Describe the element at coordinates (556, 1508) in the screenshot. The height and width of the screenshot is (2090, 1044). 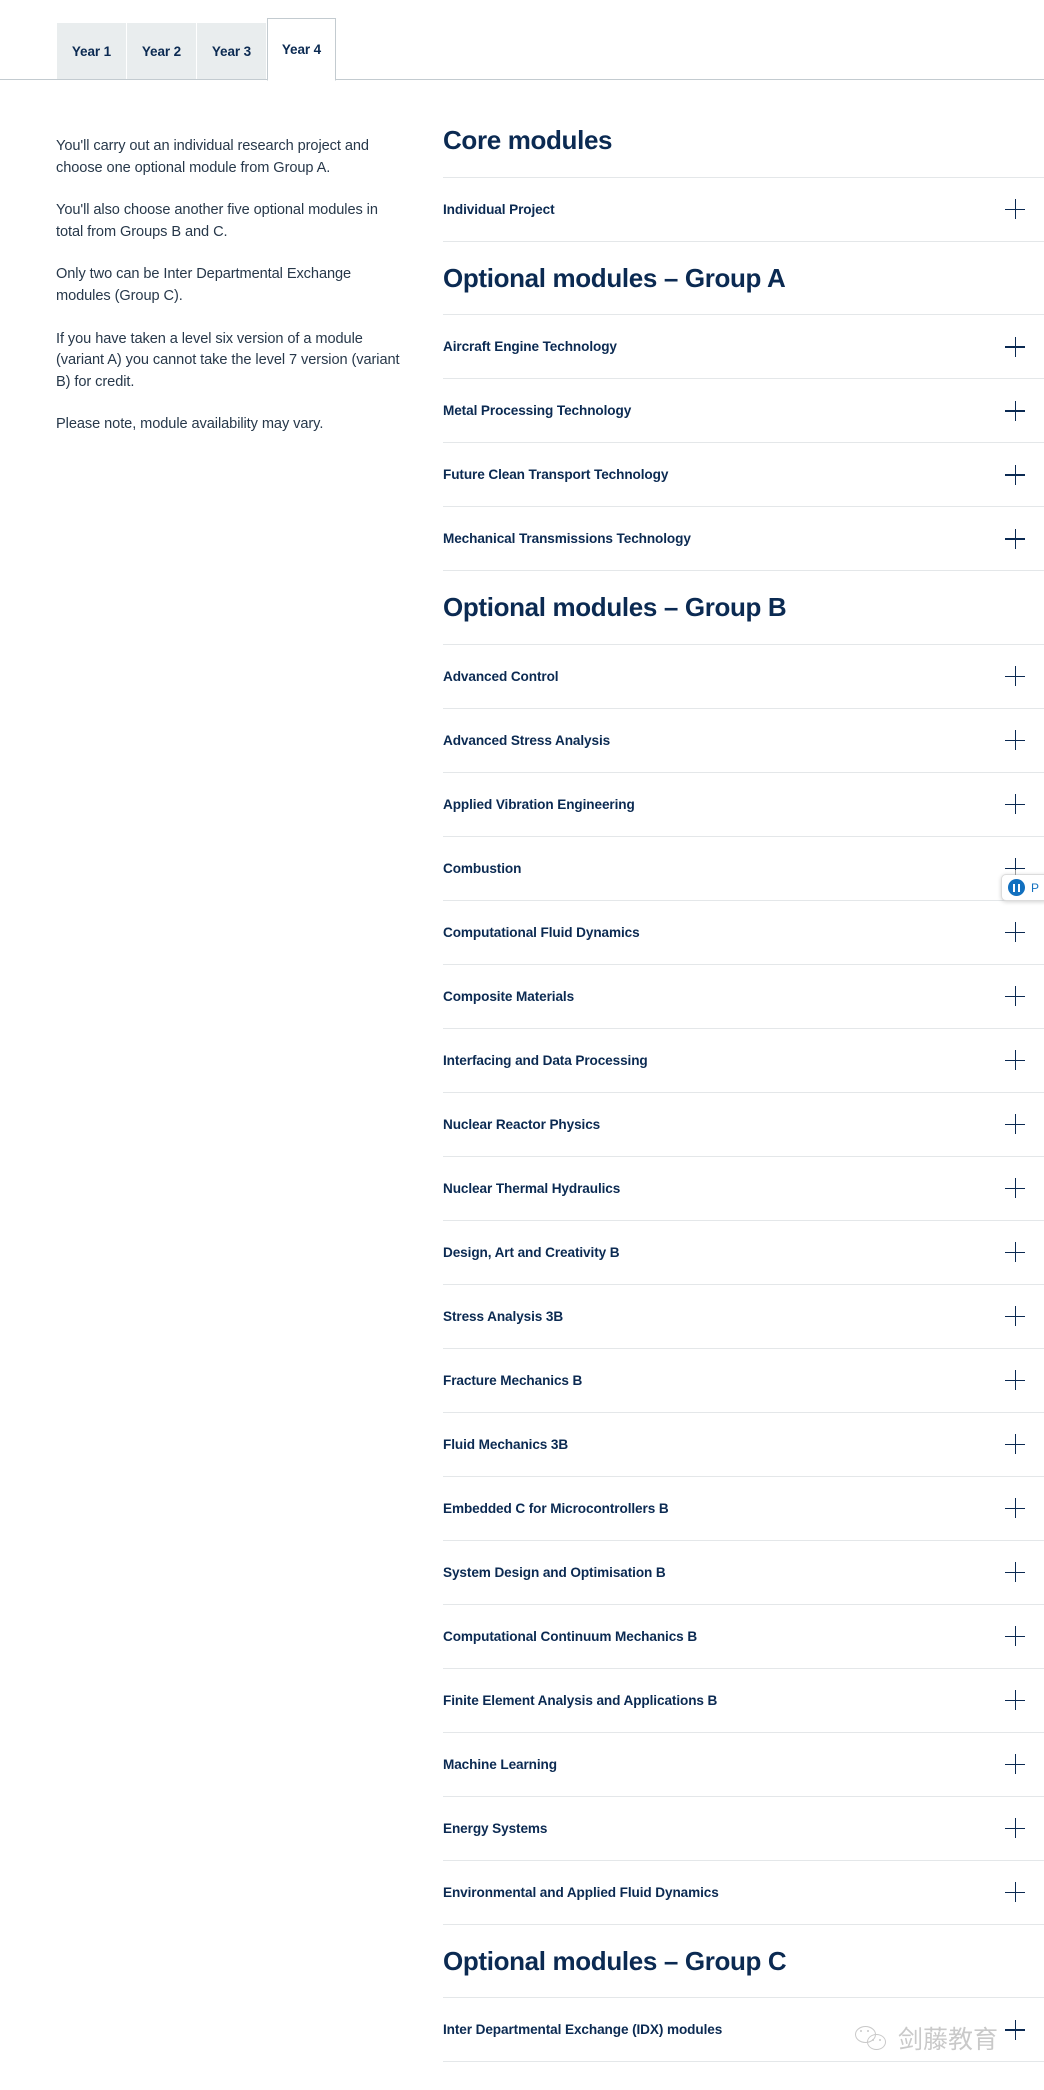
I see `module-title: Embedded C for Microcontrollers B` at that location.